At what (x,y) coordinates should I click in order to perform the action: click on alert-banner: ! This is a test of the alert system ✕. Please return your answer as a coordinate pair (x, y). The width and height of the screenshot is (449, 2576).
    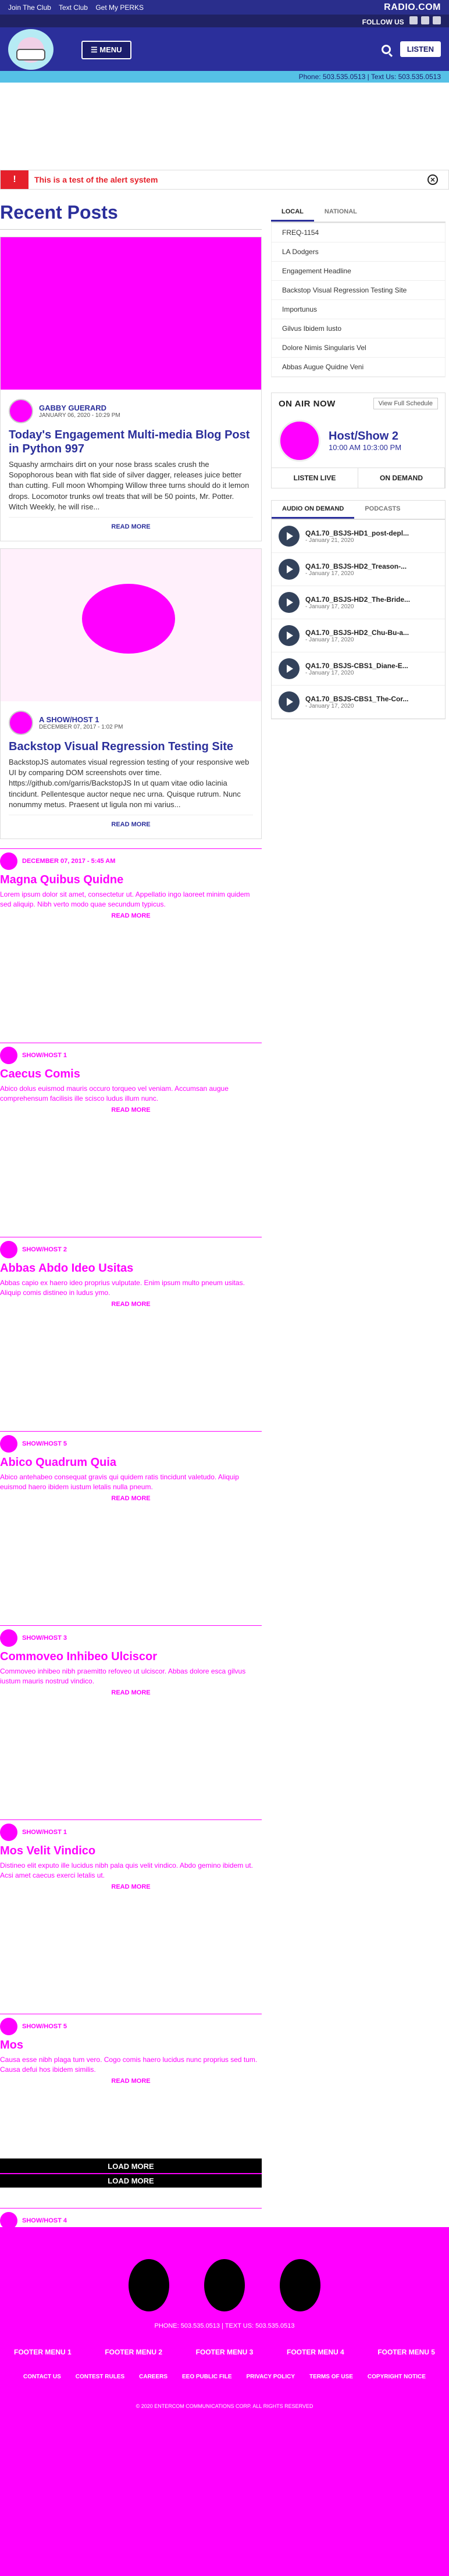
    Looking at the image, I should click on (224, 180).